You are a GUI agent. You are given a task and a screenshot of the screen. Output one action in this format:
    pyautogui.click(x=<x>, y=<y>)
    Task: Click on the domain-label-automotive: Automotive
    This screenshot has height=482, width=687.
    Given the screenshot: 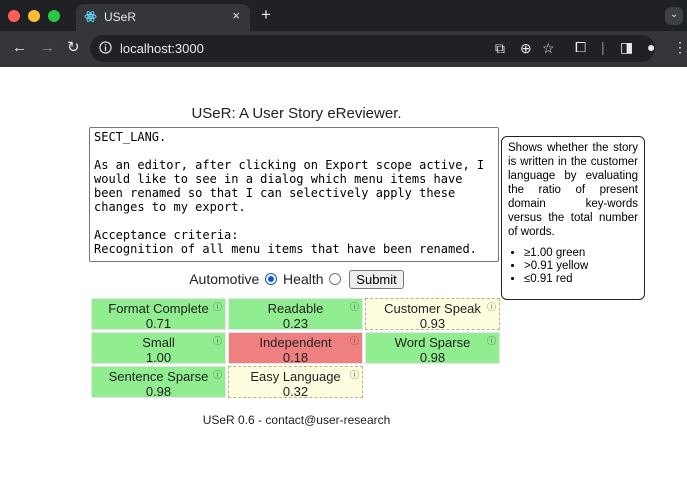 What is the action you would take?
    pyautogui.click(x=224, y=279)
    